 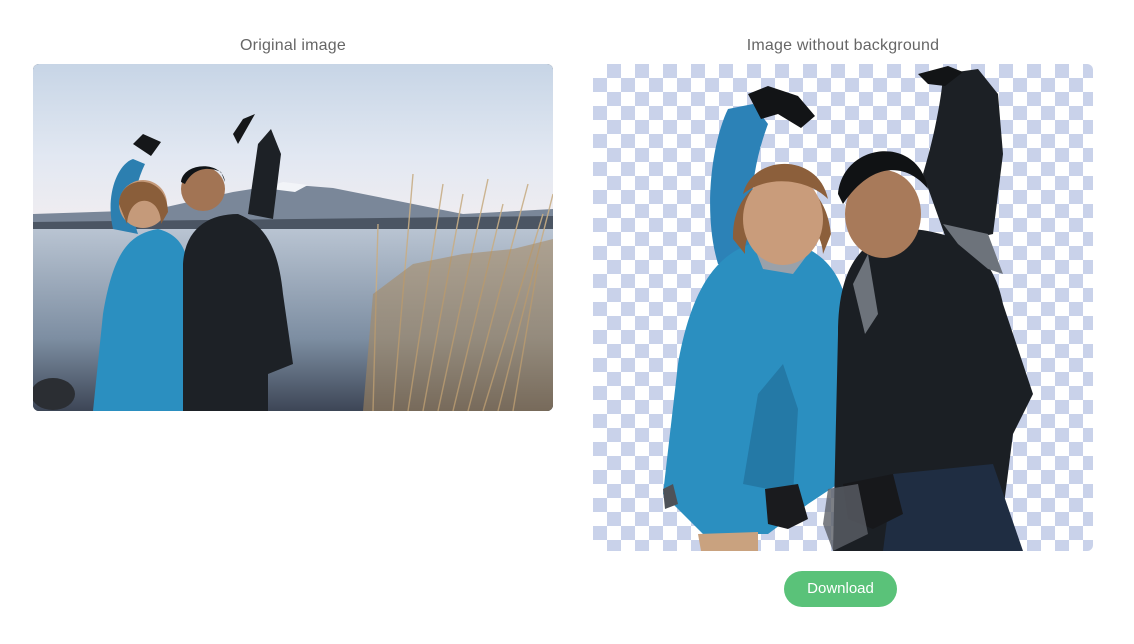 I want to click on result-image-title: Image without background, so click(x=843, y=45).